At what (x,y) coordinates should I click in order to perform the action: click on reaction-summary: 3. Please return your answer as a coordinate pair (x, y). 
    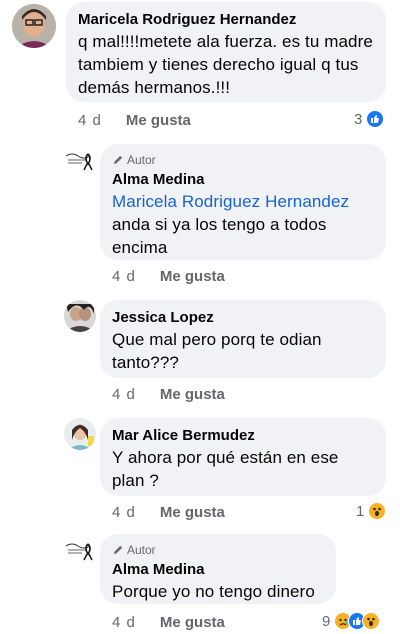
    Looking at the image, I should click on (369, 119).